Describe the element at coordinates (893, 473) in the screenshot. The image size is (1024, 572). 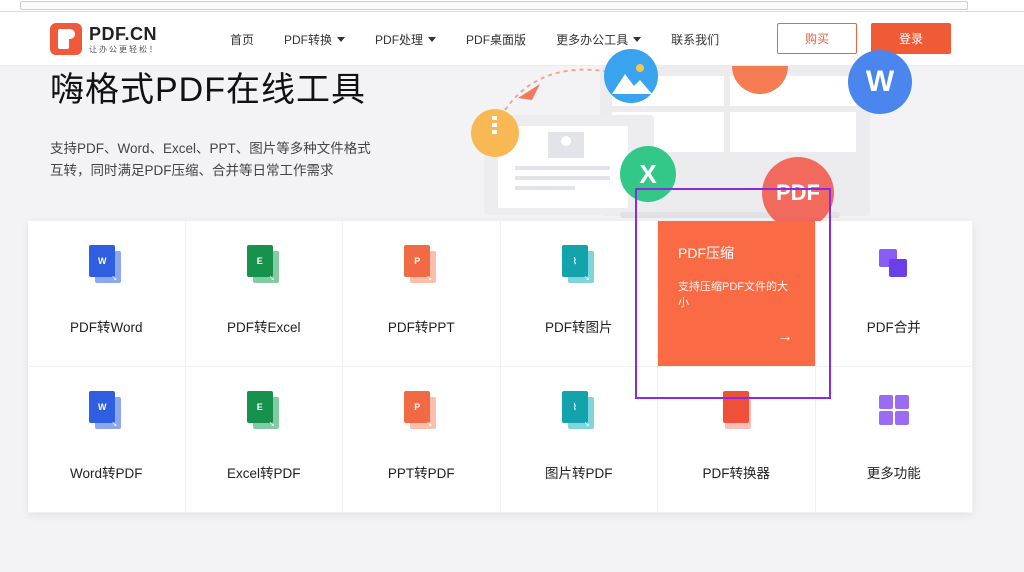
I see `tool-label: 更多功能` at that location.